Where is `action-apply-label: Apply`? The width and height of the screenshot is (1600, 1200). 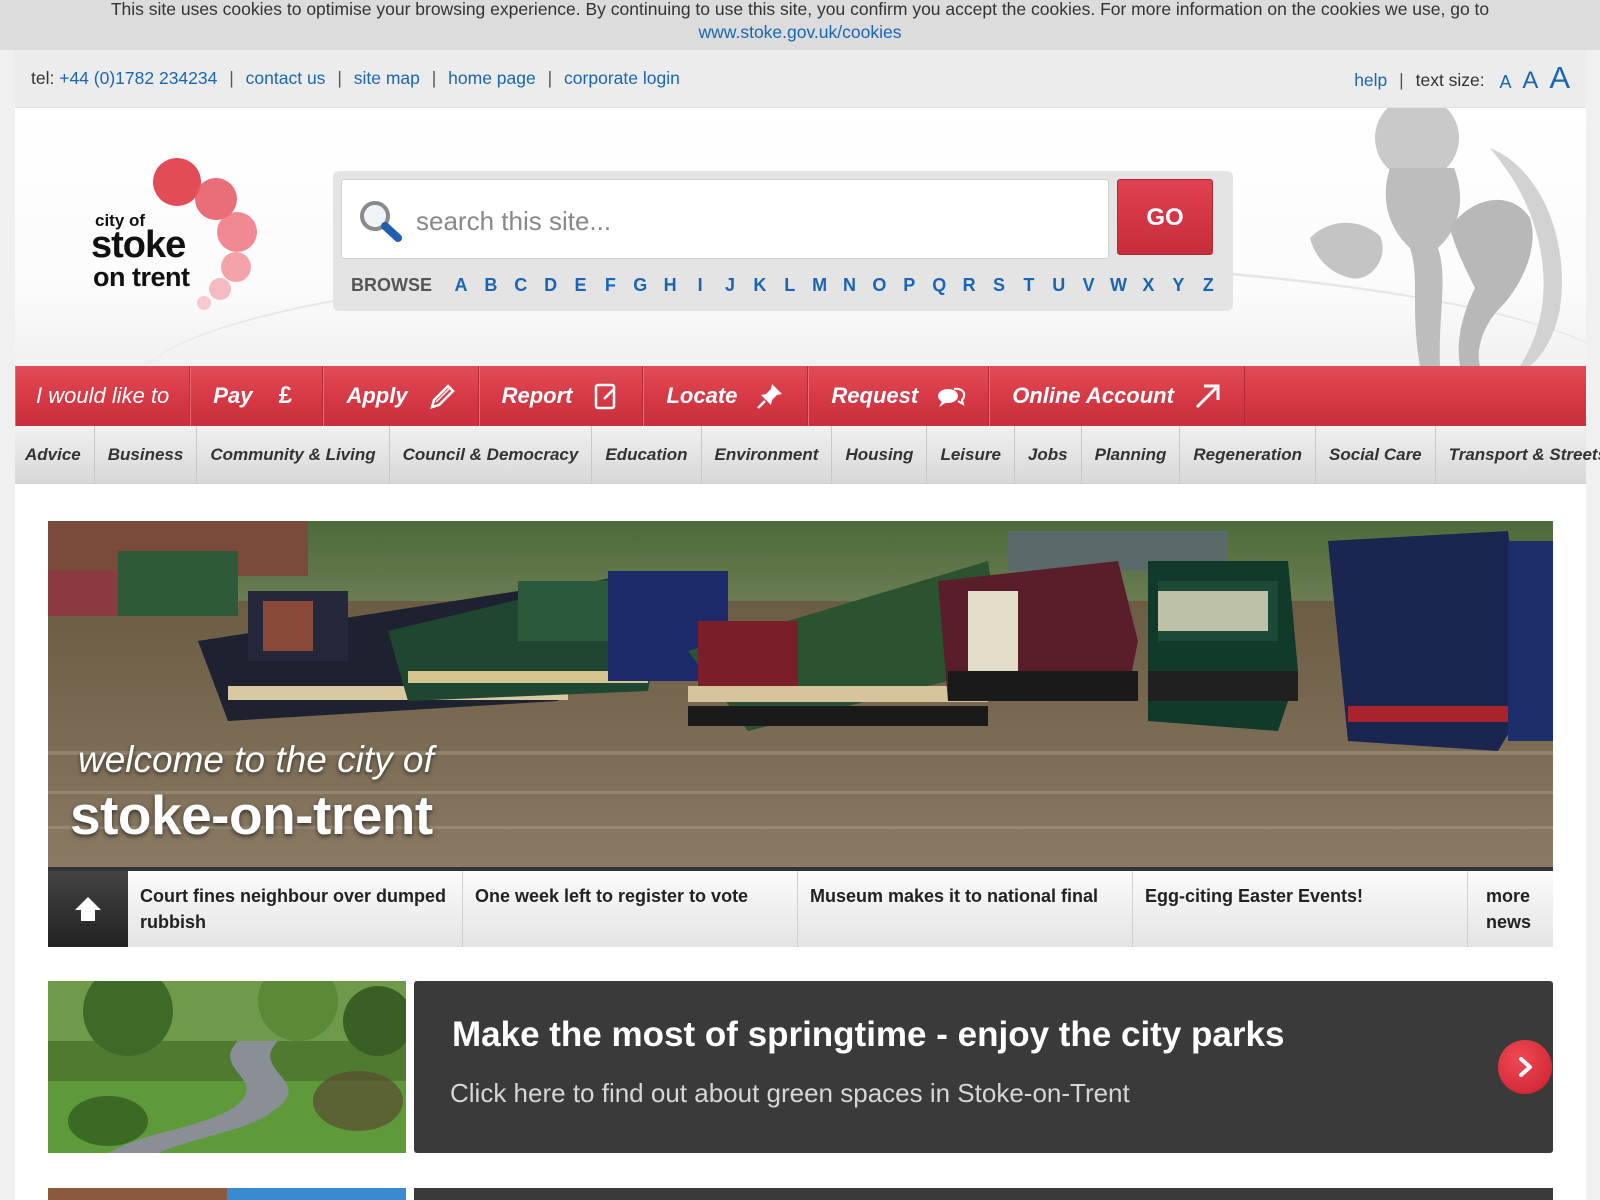
action-apply-label: Apply is located at coordinates (377, 395).